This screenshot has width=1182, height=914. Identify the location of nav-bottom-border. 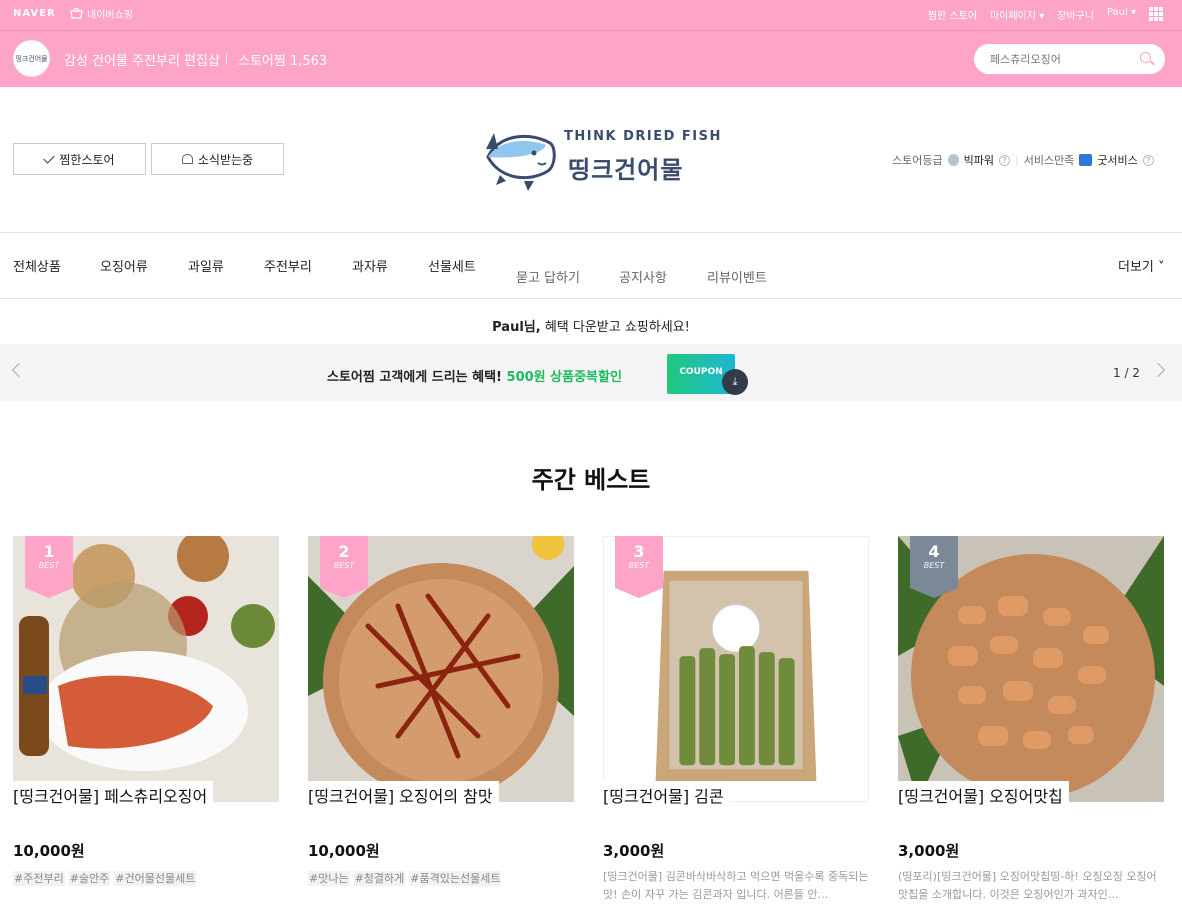
(591, 298).